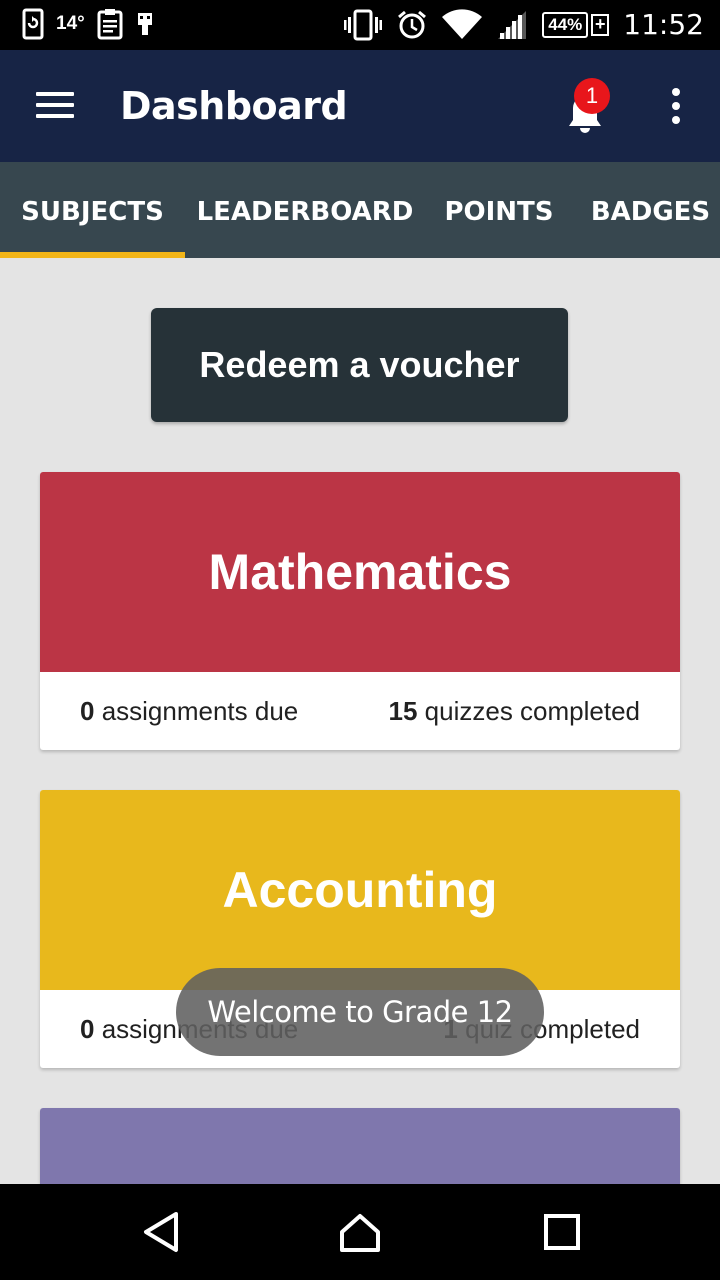 This screenshot has width=720, height=1280. Describe the element at coordinates (360, 1012) in the screenshot. I see `toast-message: Welcome to Grade 12` at that location.